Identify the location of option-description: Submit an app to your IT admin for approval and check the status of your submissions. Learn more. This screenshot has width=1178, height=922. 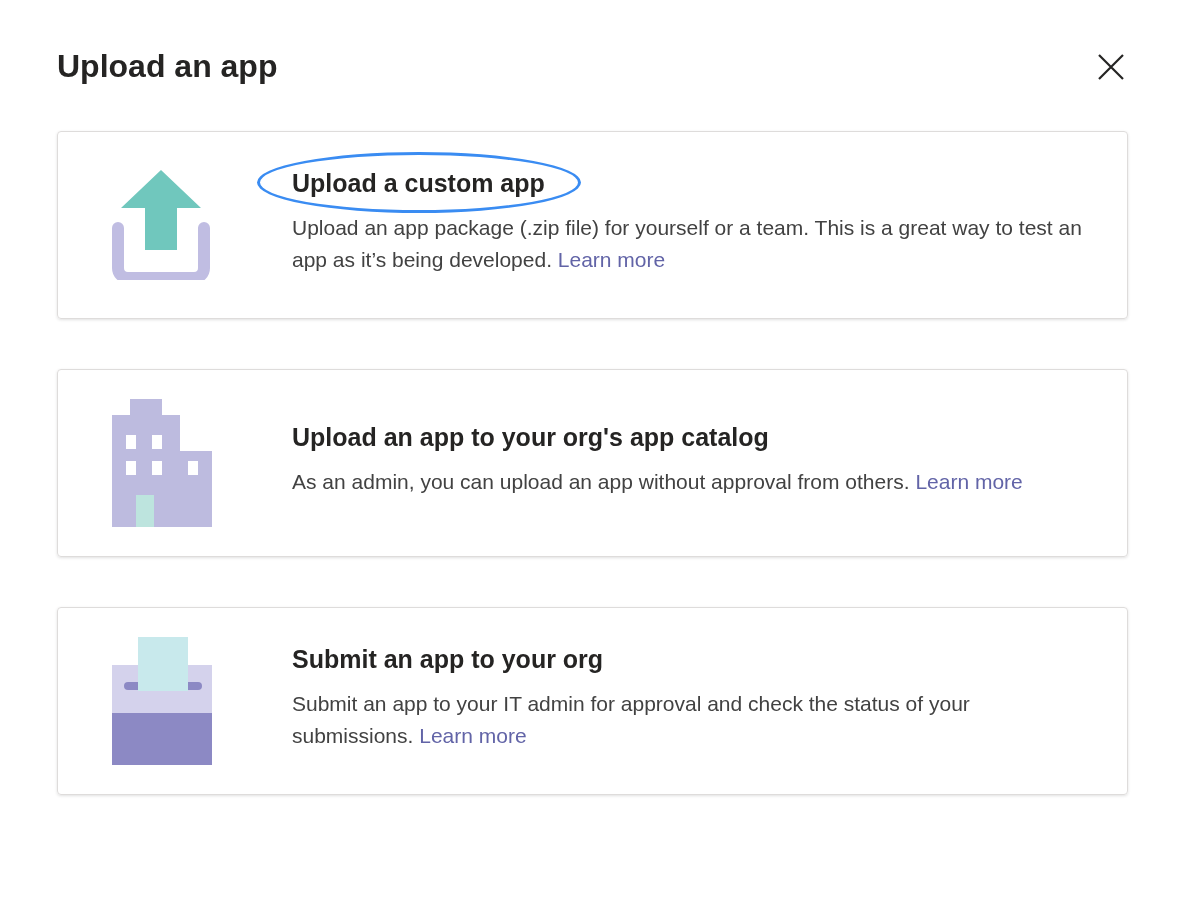
(631, 719).